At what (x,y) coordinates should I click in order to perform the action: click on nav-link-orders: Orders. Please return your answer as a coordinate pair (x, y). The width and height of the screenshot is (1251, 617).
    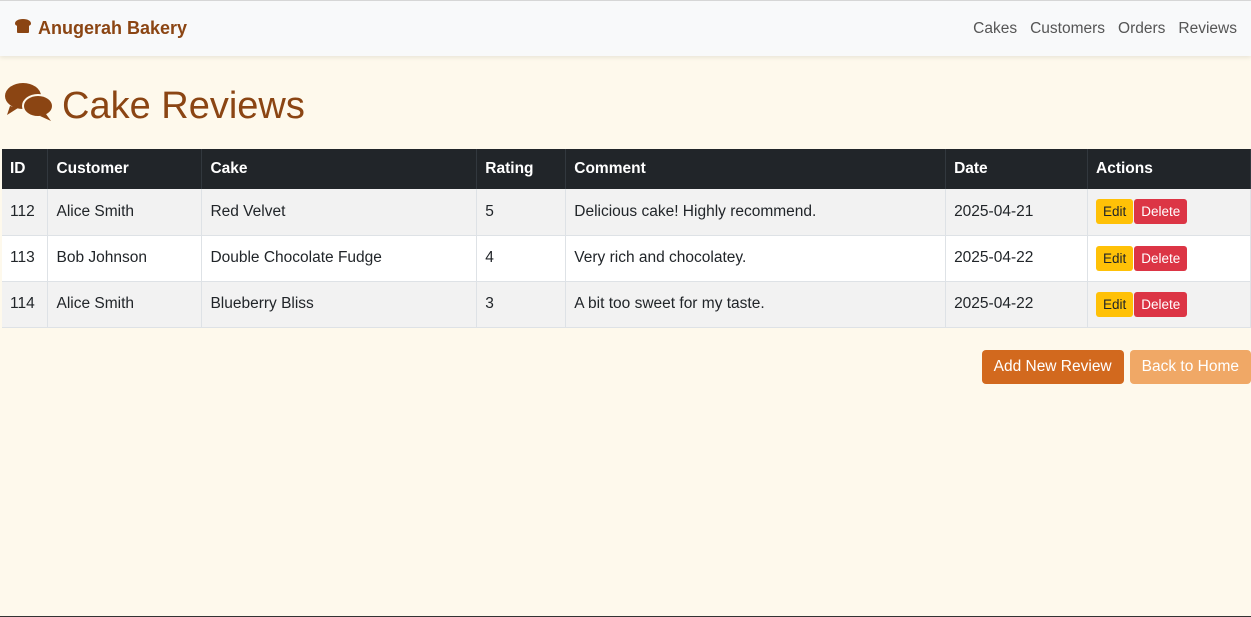
    Looking at the image, I should click on (1141, 29).